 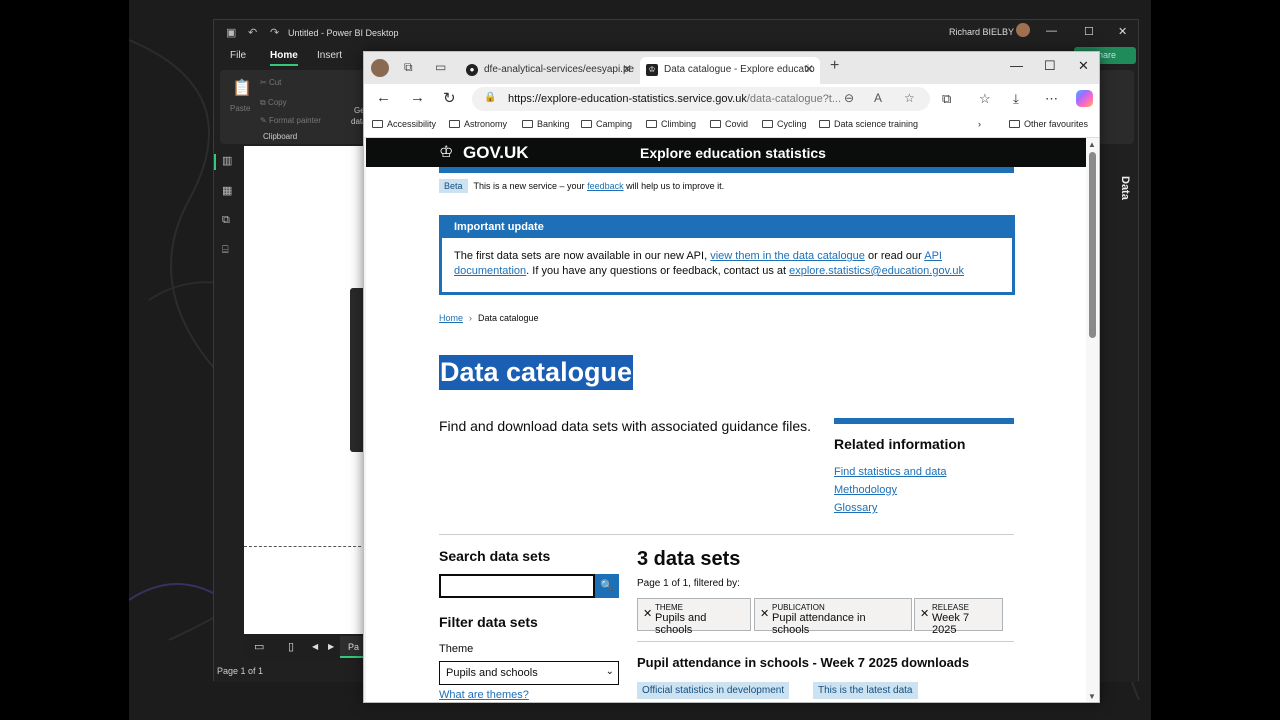 What do you see at coordinates (607, 586) in the screenshot?
I see `search-button: 🔍` at bounding box center [607, 586].